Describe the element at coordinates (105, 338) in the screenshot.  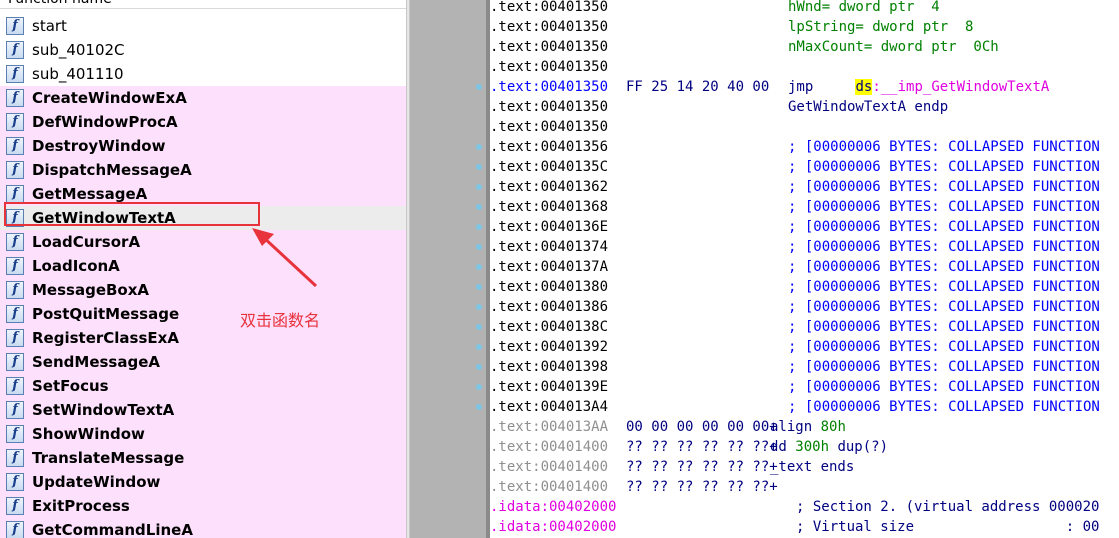
I see `function-name: RegisterClassExA` at that location.